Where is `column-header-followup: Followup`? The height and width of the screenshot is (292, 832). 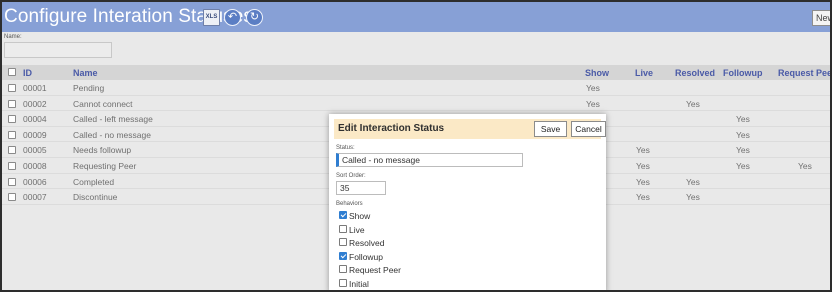 column-header-followup: Followup is located at coordinates (743, 73).